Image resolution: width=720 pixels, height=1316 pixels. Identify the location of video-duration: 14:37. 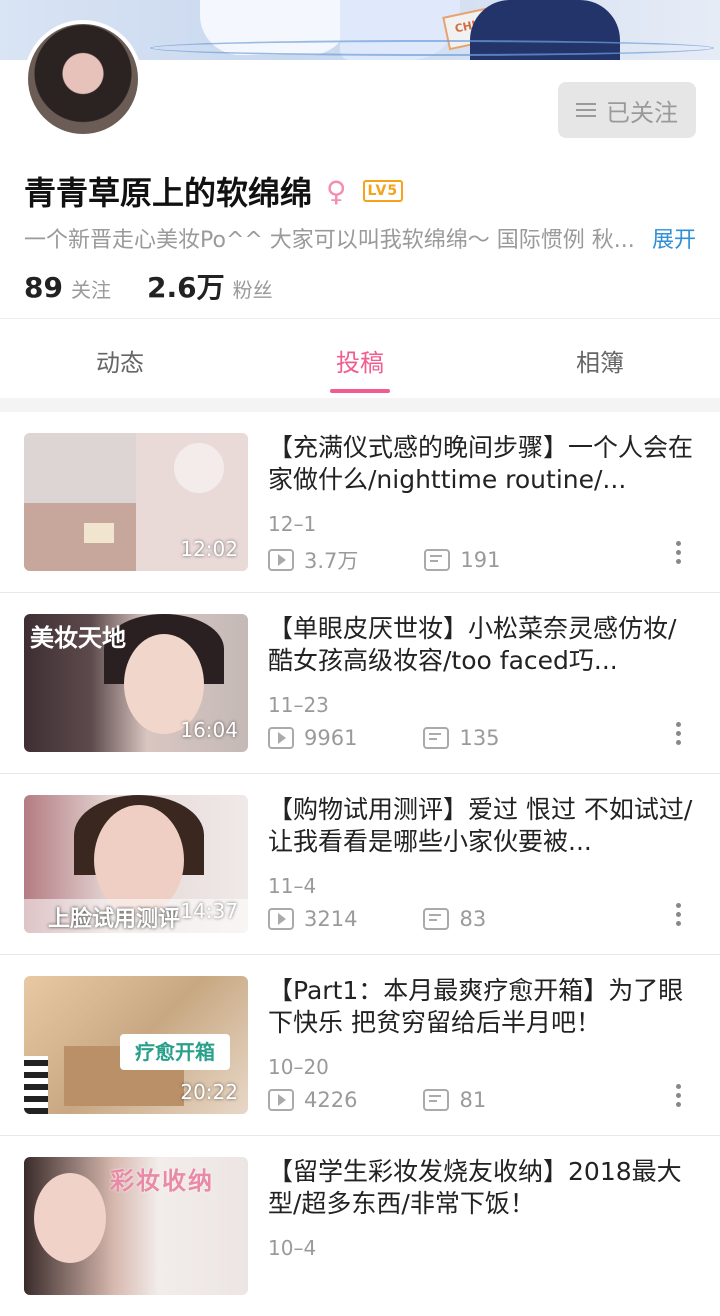
(209, 911).